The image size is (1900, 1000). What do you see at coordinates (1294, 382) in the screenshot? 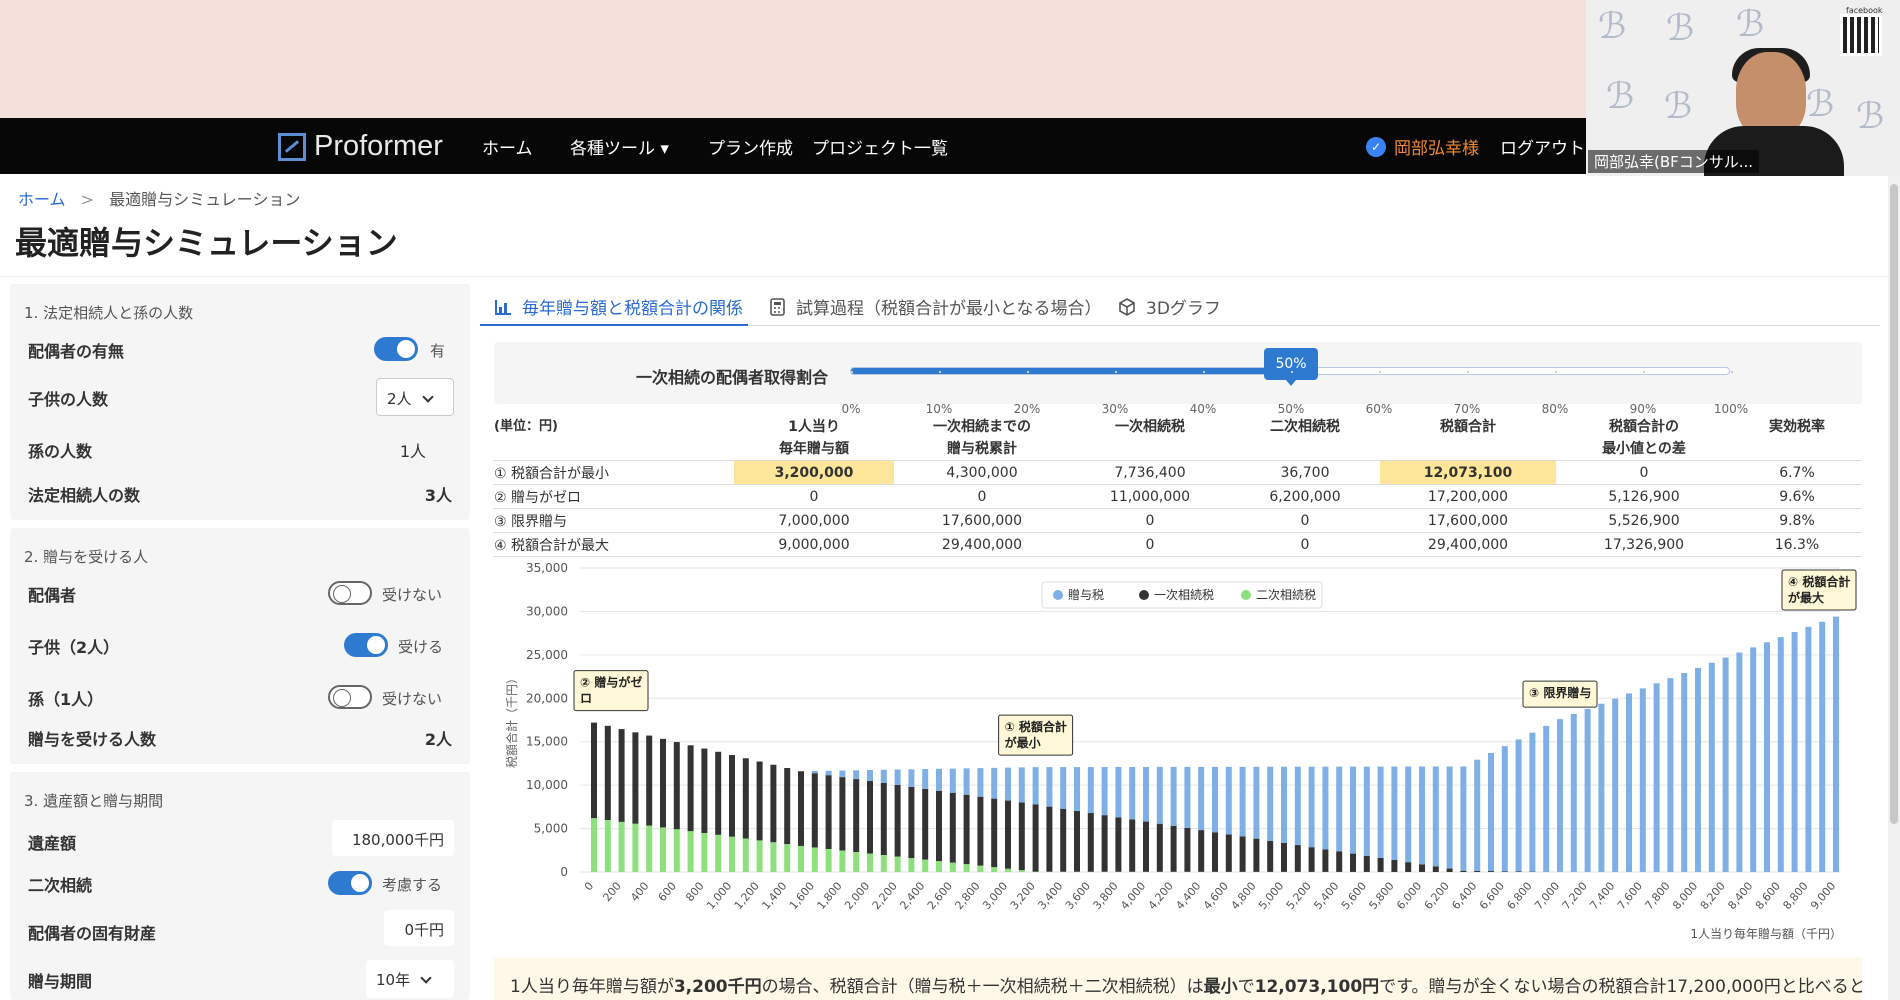
I see `spouse-share-slider: 50% 0% 10% 20% 30% 40% 50% 60% 70% 80% 90% 100%` at bounding box center [1294, 382].